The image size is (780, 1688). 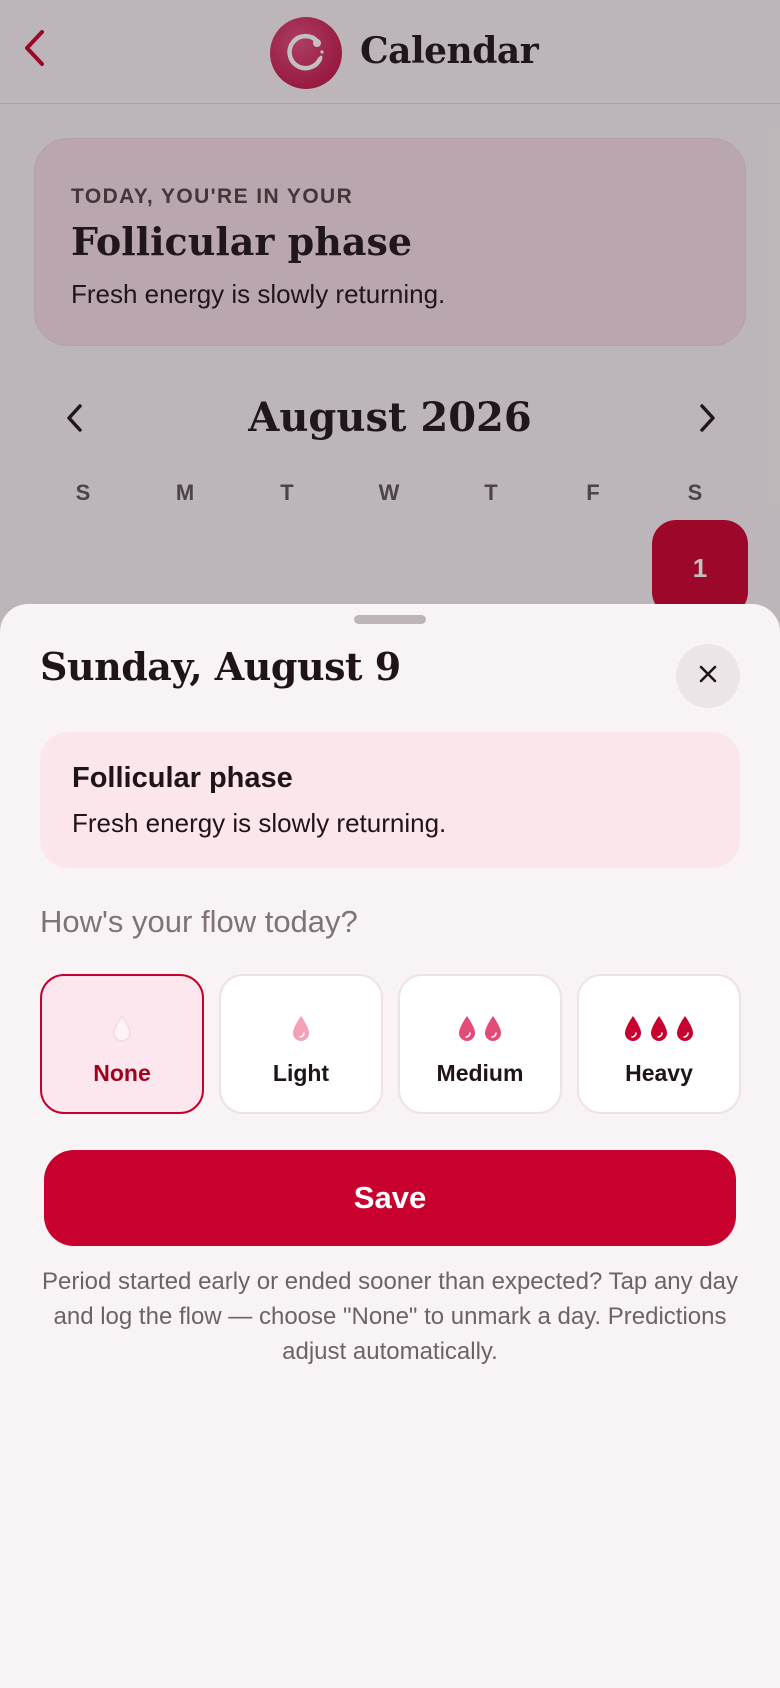 What do you see at coordinates (259, 823) in the screenshot?
I see `phase-info-description: Fresh energy is slowly returning.` at bounding box center [259, 823].